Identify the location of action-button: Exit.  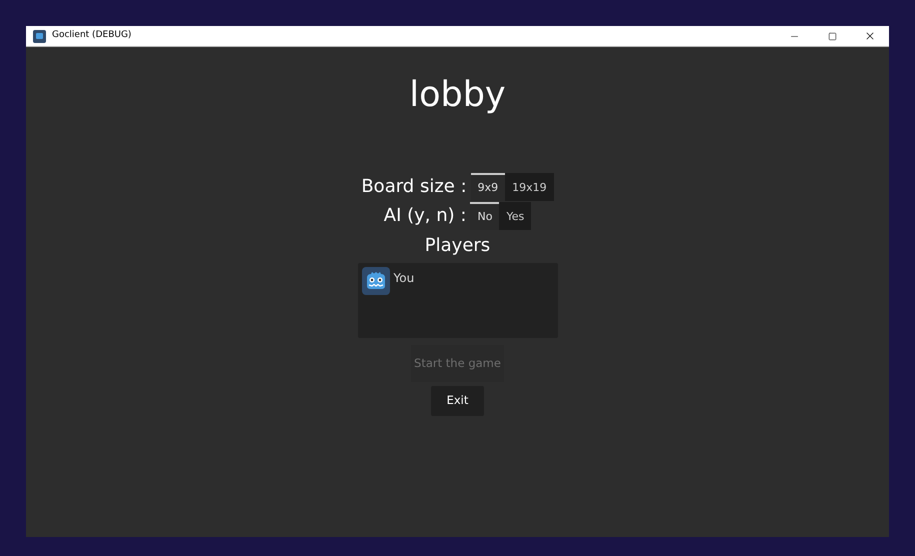
(457, 401).